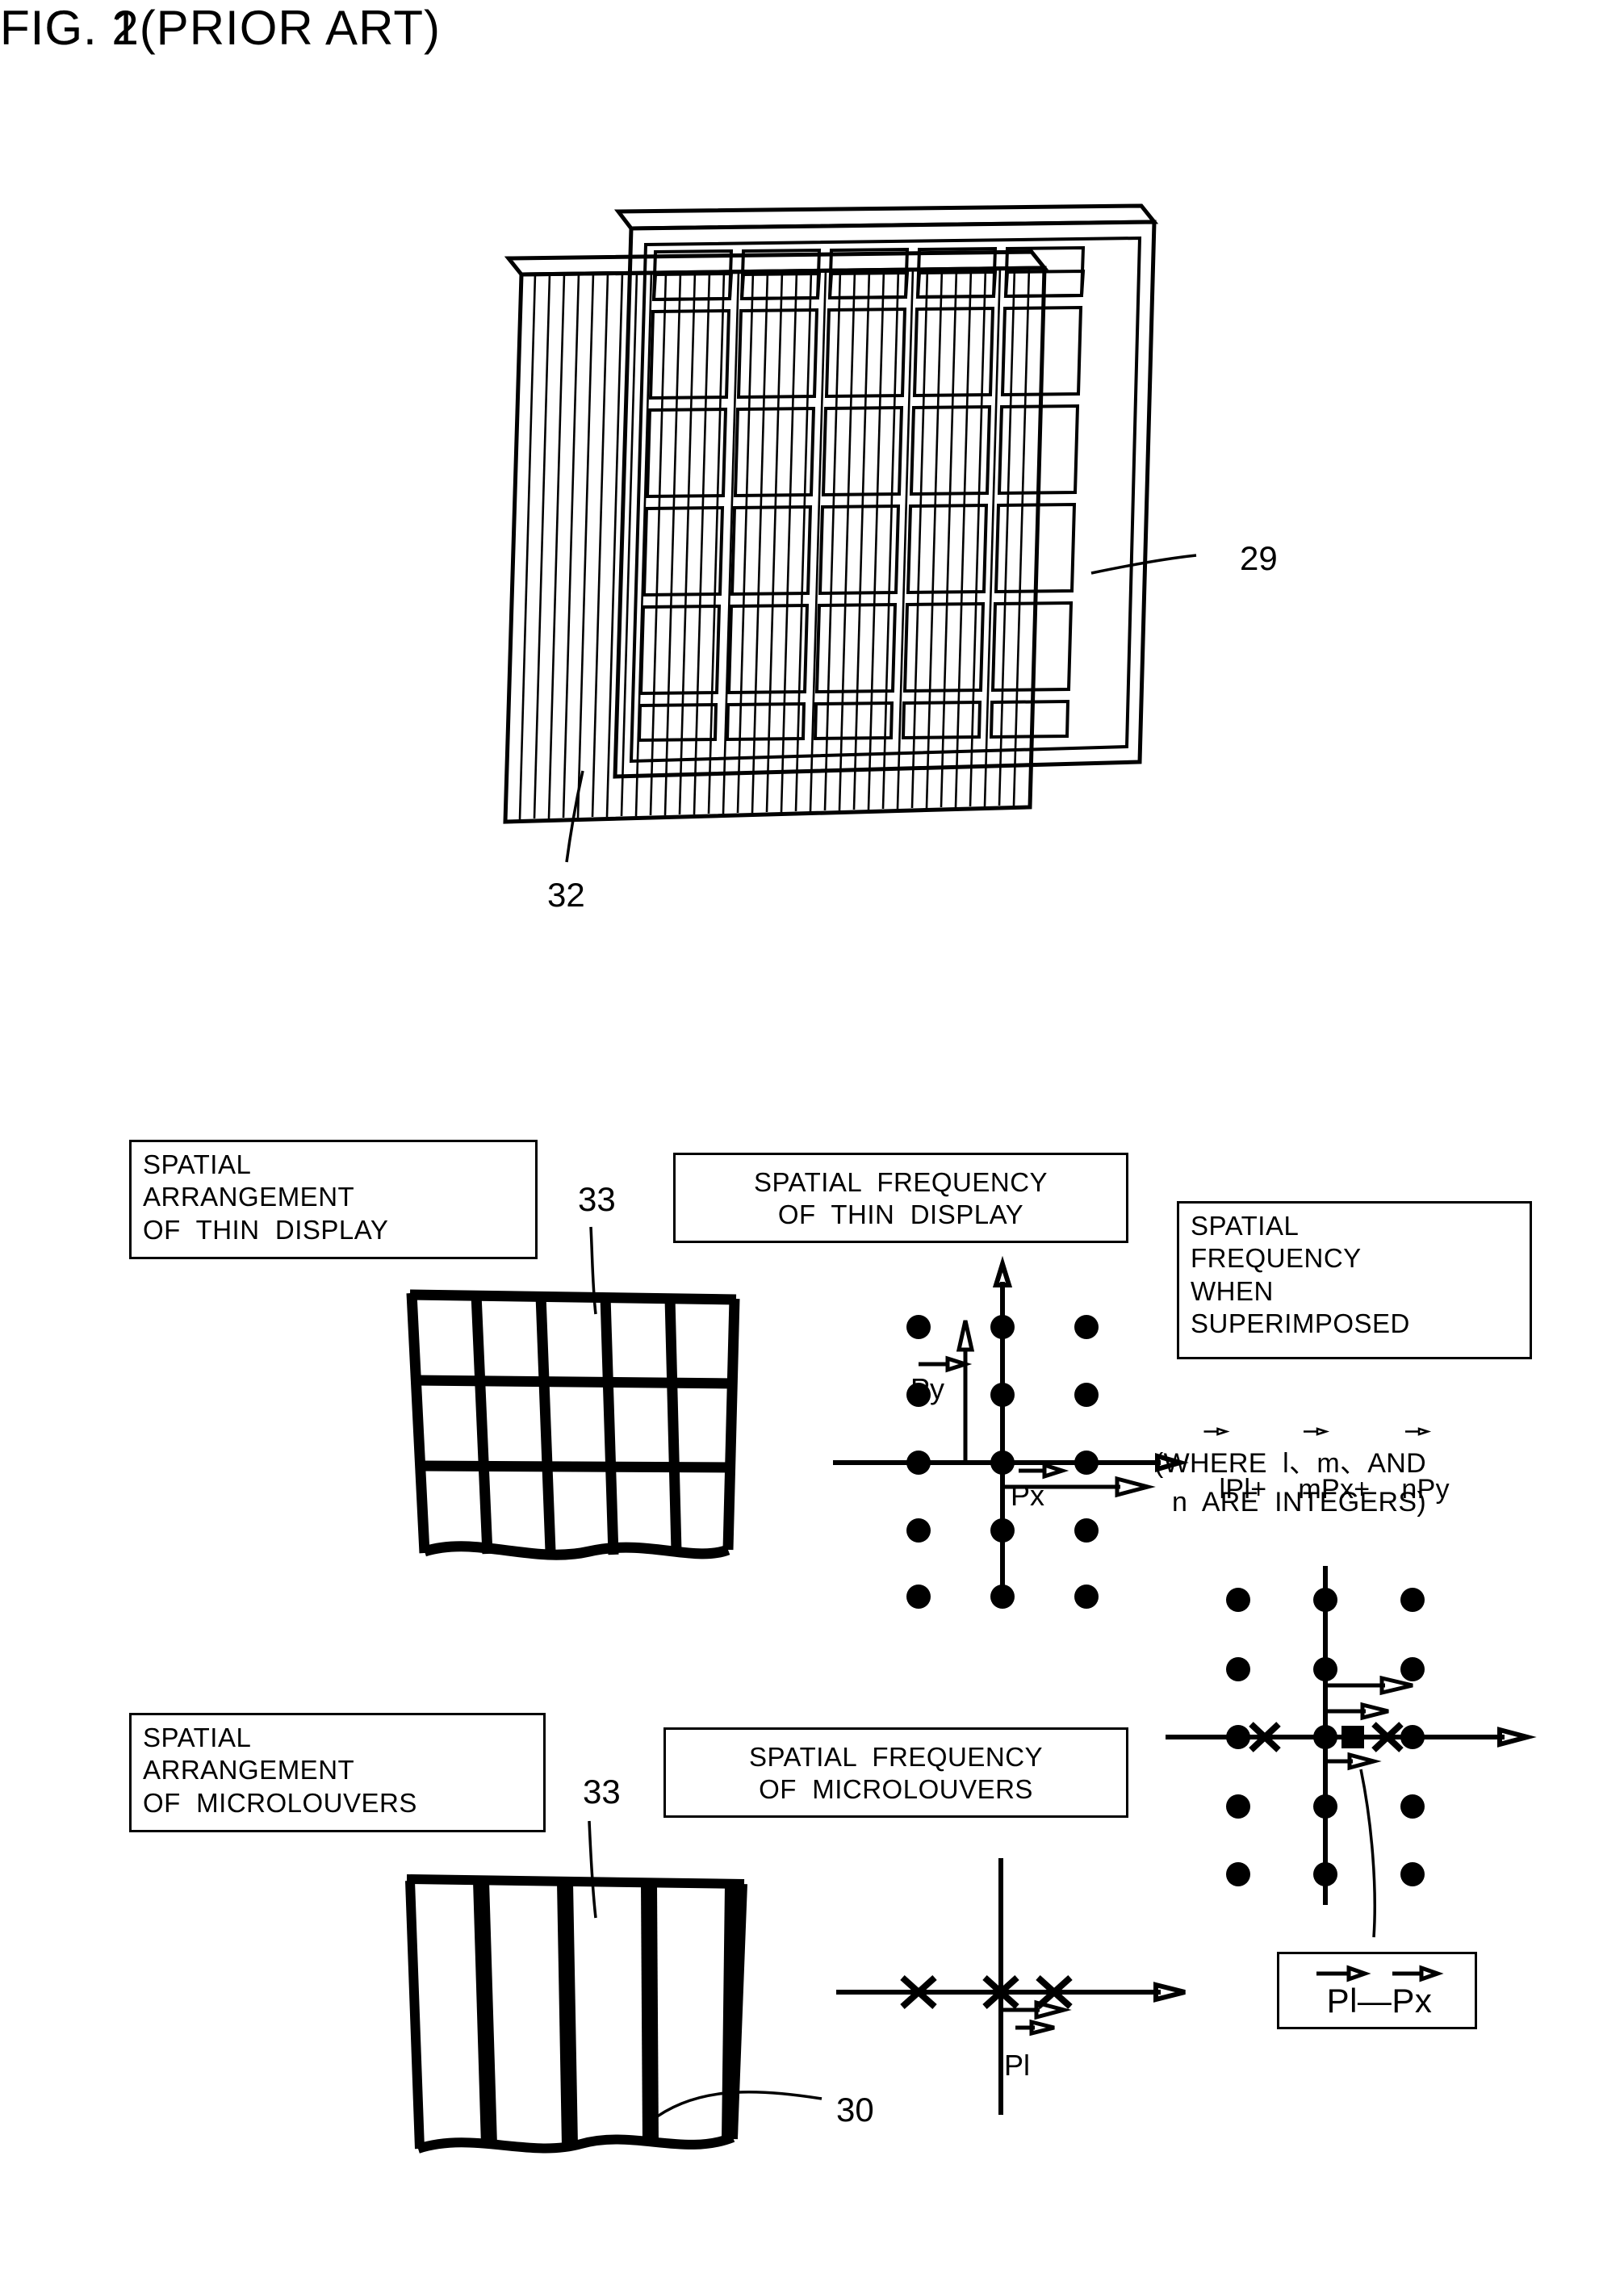 The width and height of the screenshot is (1624, 2269). What do you see at coordinates (1299, 1502) in the screenshot?
I see `formula-where-line2: n ARE INTEGERS)` at bounding box center [1299, 1502].